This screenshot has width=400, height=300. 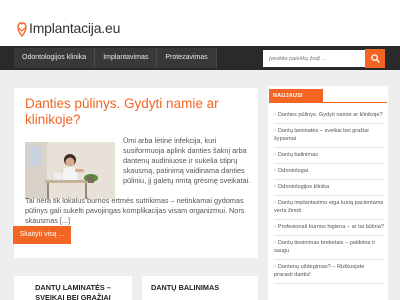 I want to click on nav-item-odontologijos-klinika: Odontologijos klinika, so click(x=55, y=58).